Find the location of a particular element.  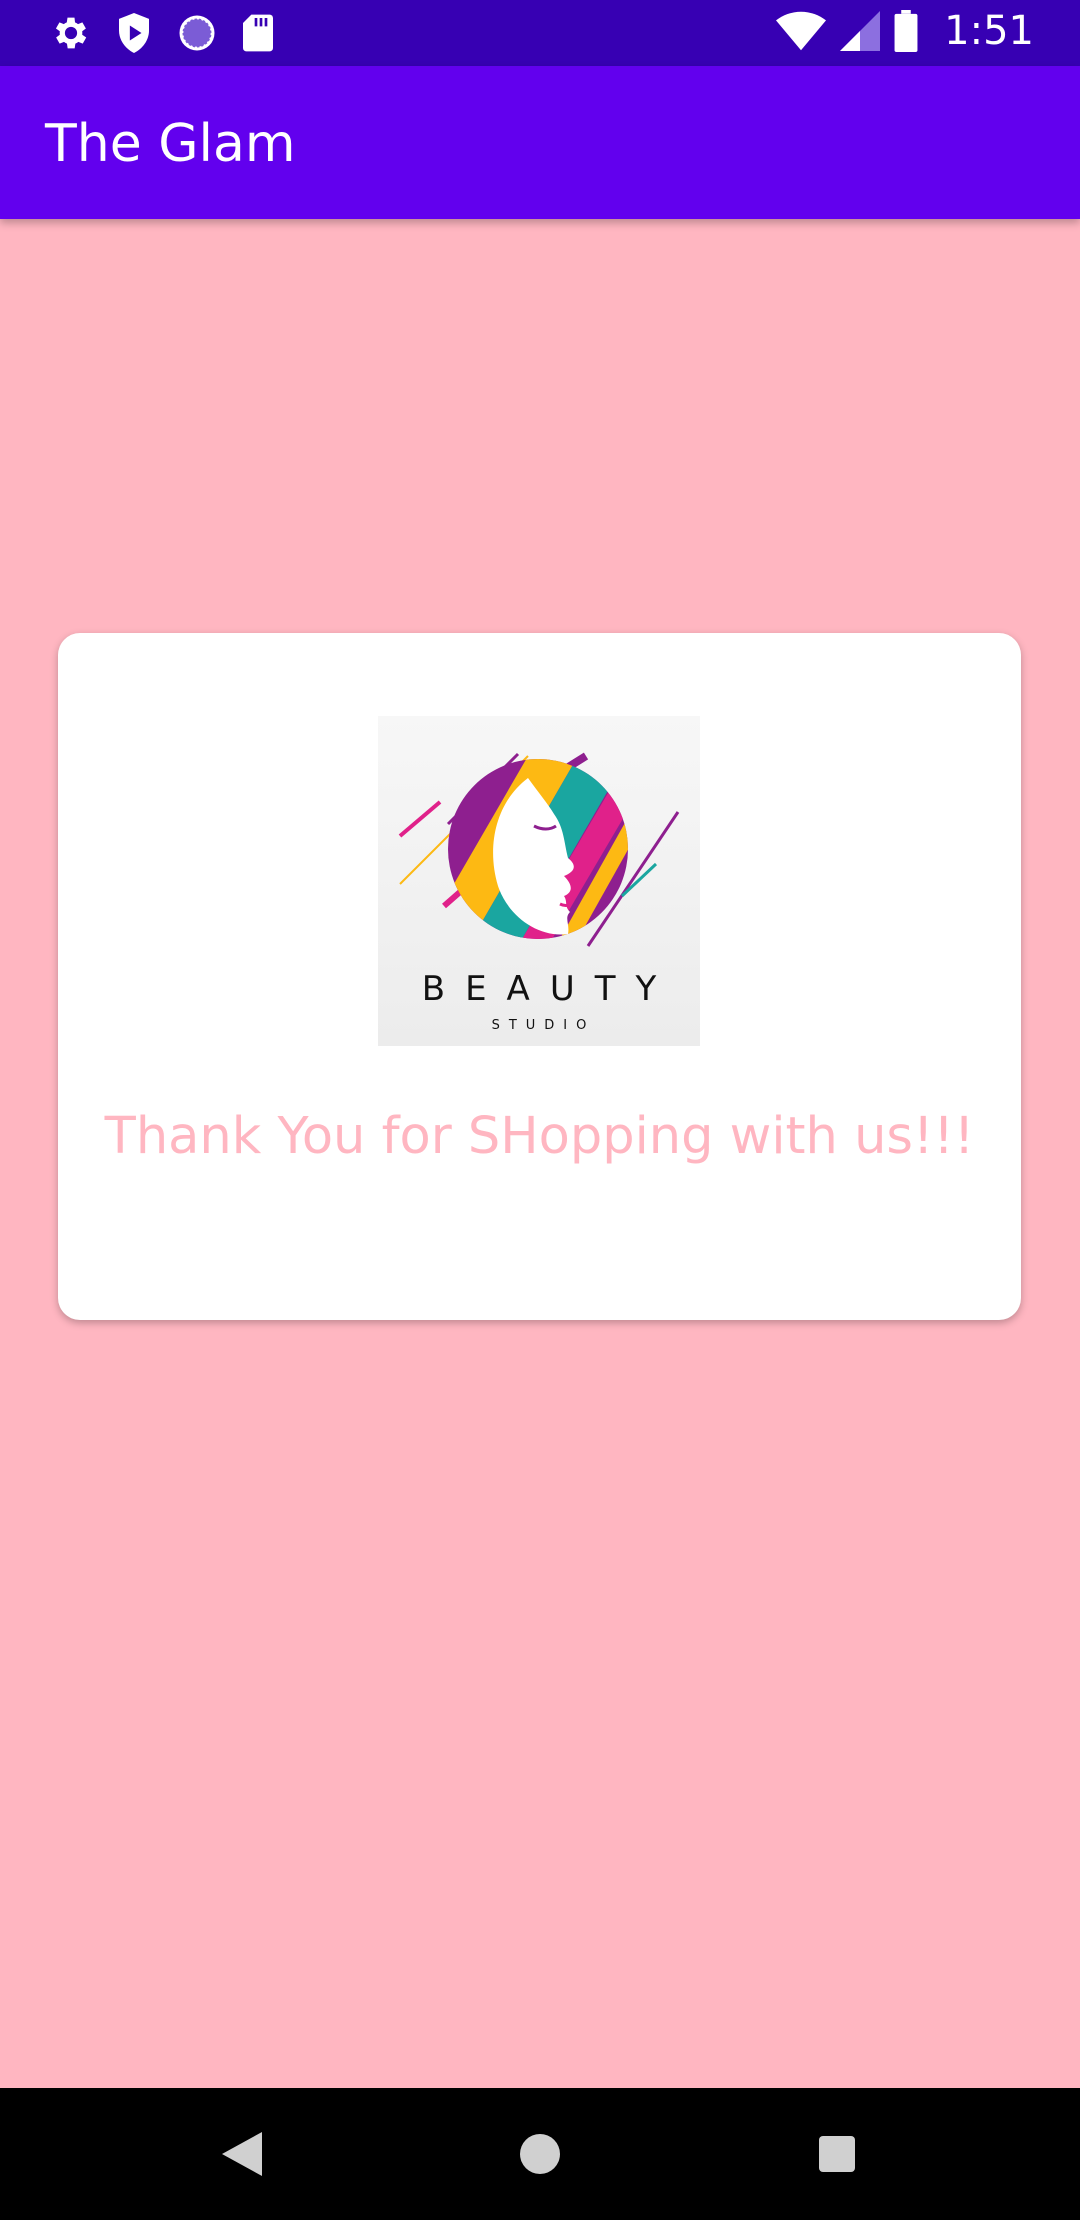

battery-icon is located at coordinates (906, 31).